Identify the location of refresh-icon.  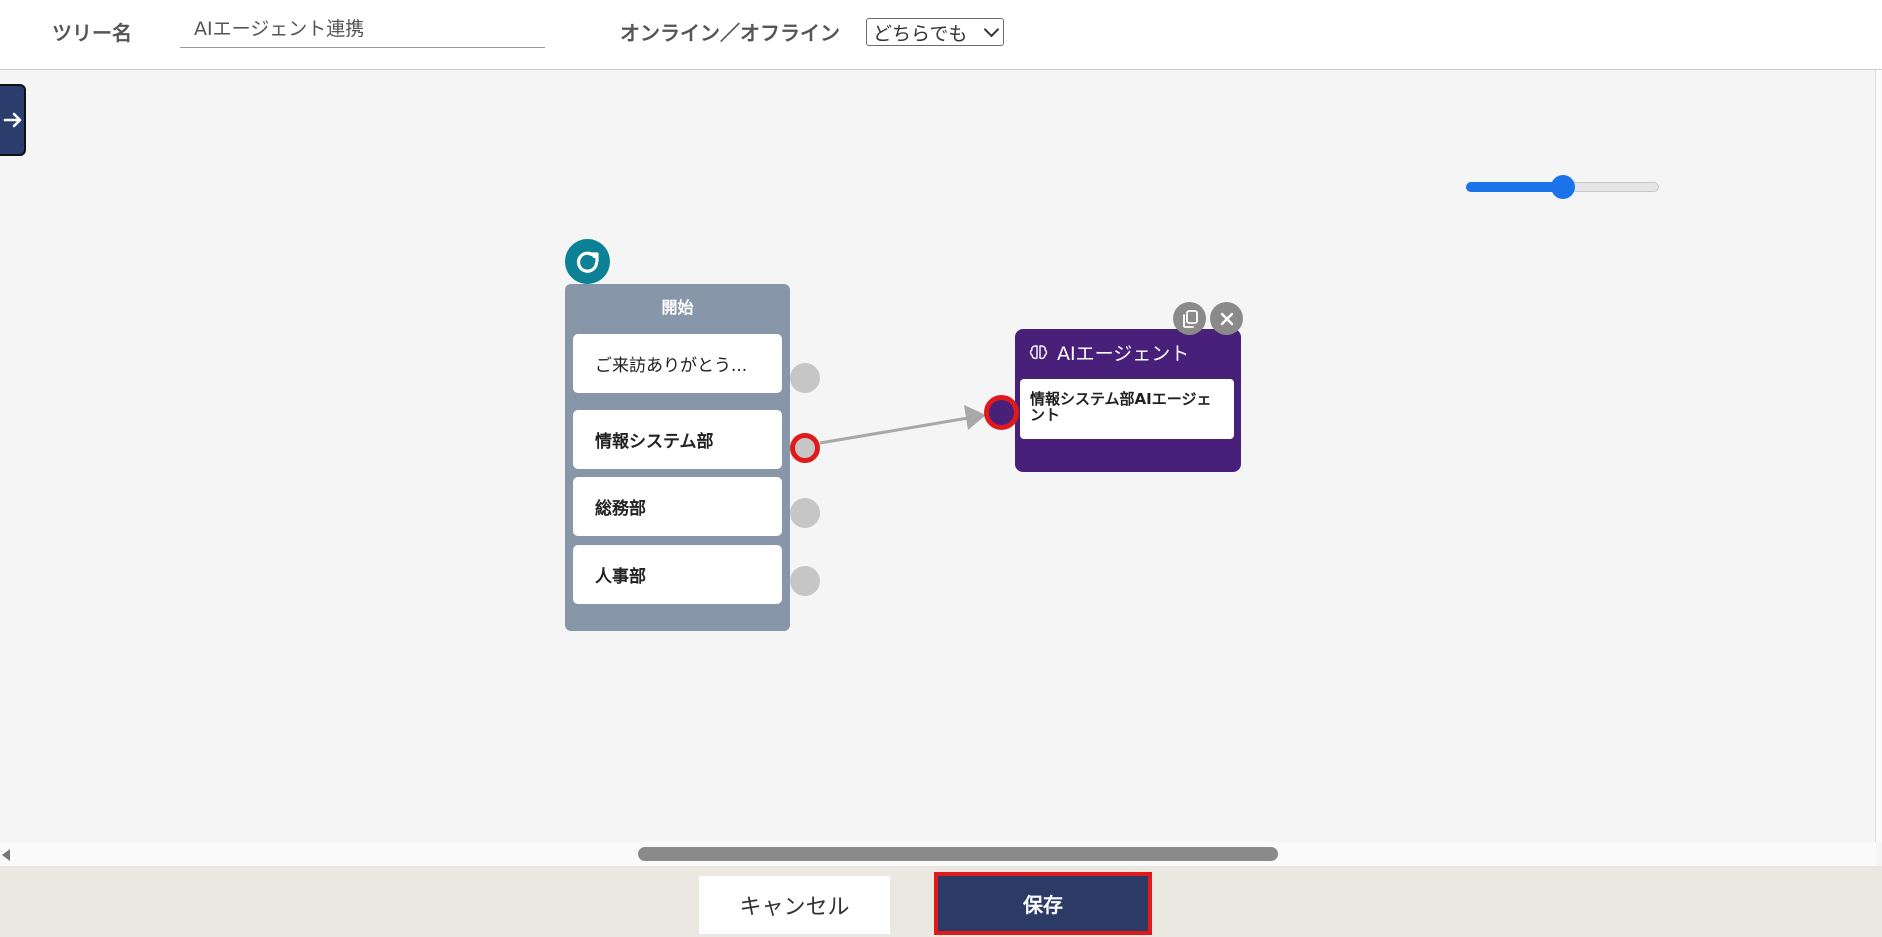
(587, 262).